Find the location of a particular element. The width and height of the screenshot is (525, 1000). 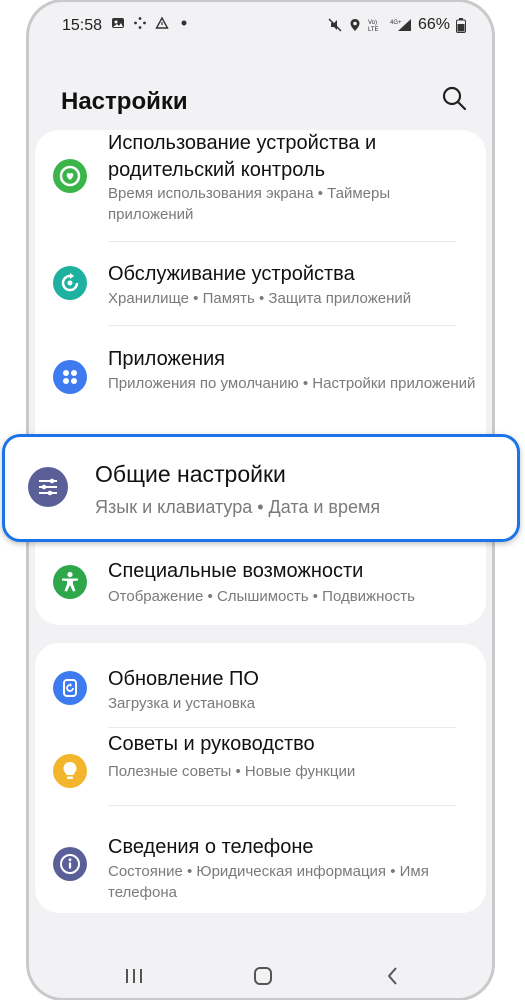

volte-icon: Vo)LTE is located at coordinates (373, 26).